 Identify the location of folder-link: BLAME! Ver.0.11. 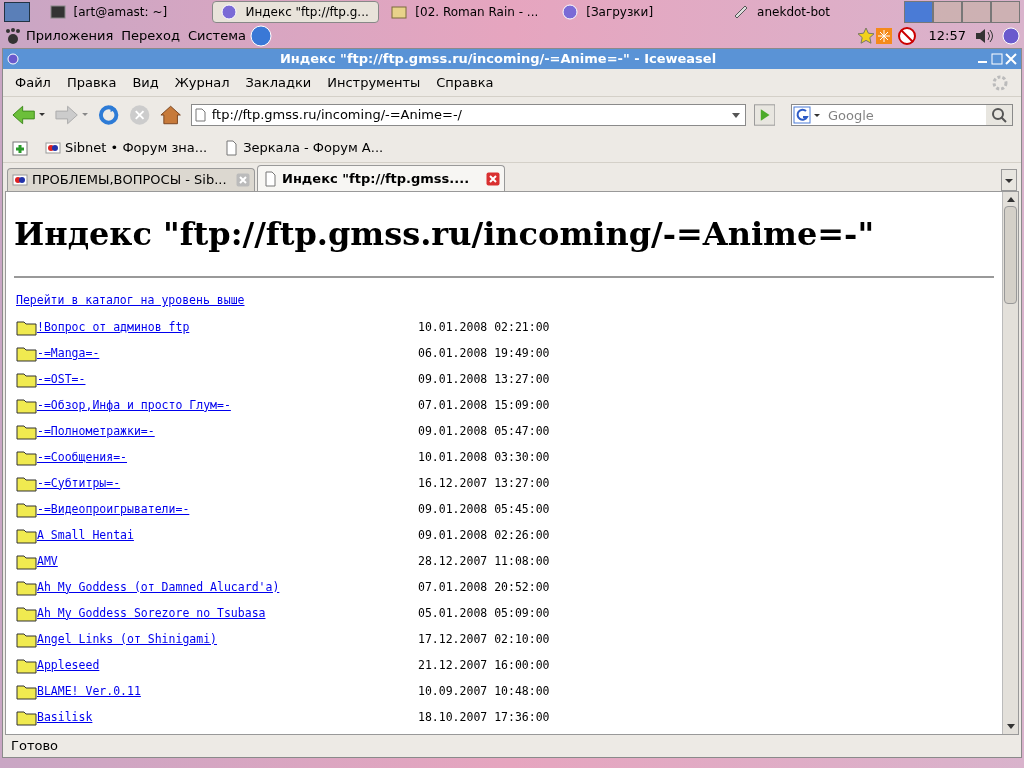
(217, 691).